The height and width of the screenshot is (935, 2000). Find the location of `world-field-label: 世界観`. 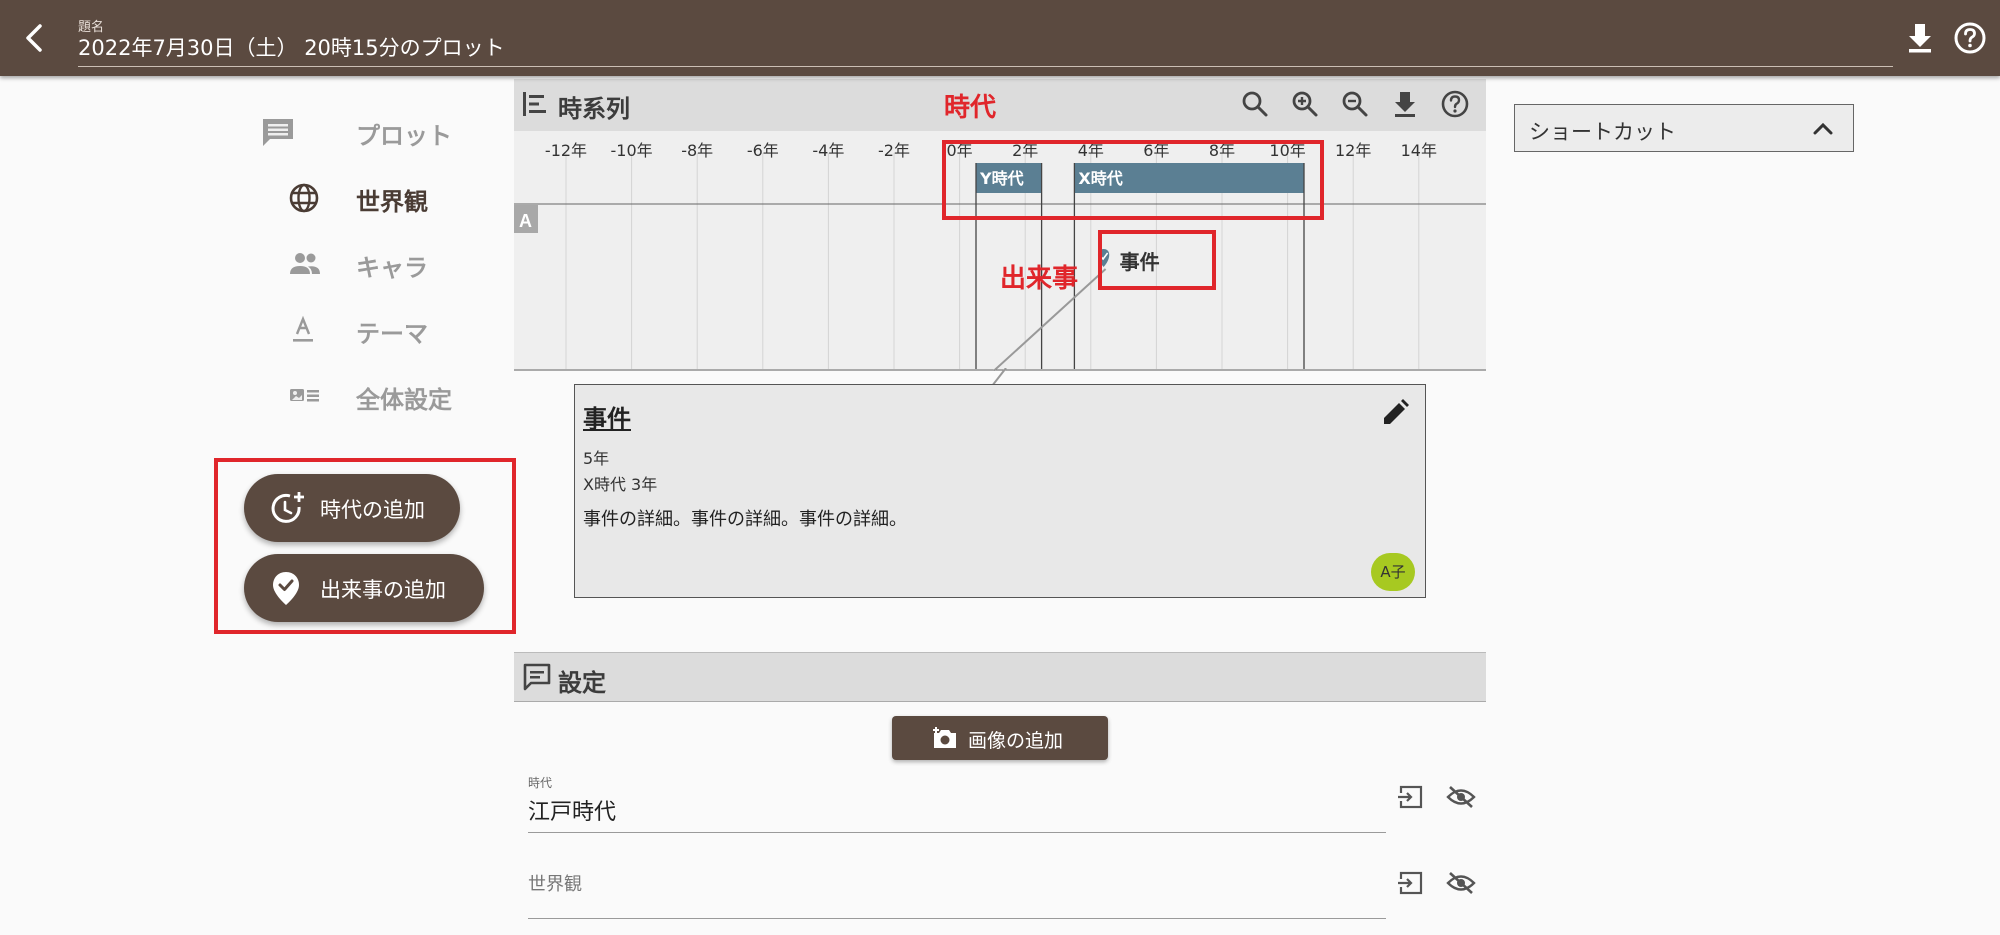

world-field-label: 世界観 is located at coordinates (555, 884).